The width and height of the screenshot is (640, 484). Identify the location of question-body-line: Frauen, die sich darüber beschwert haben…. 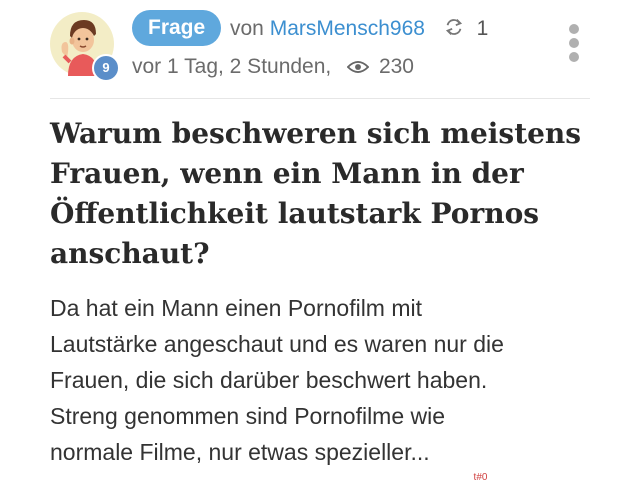
(269, 380).